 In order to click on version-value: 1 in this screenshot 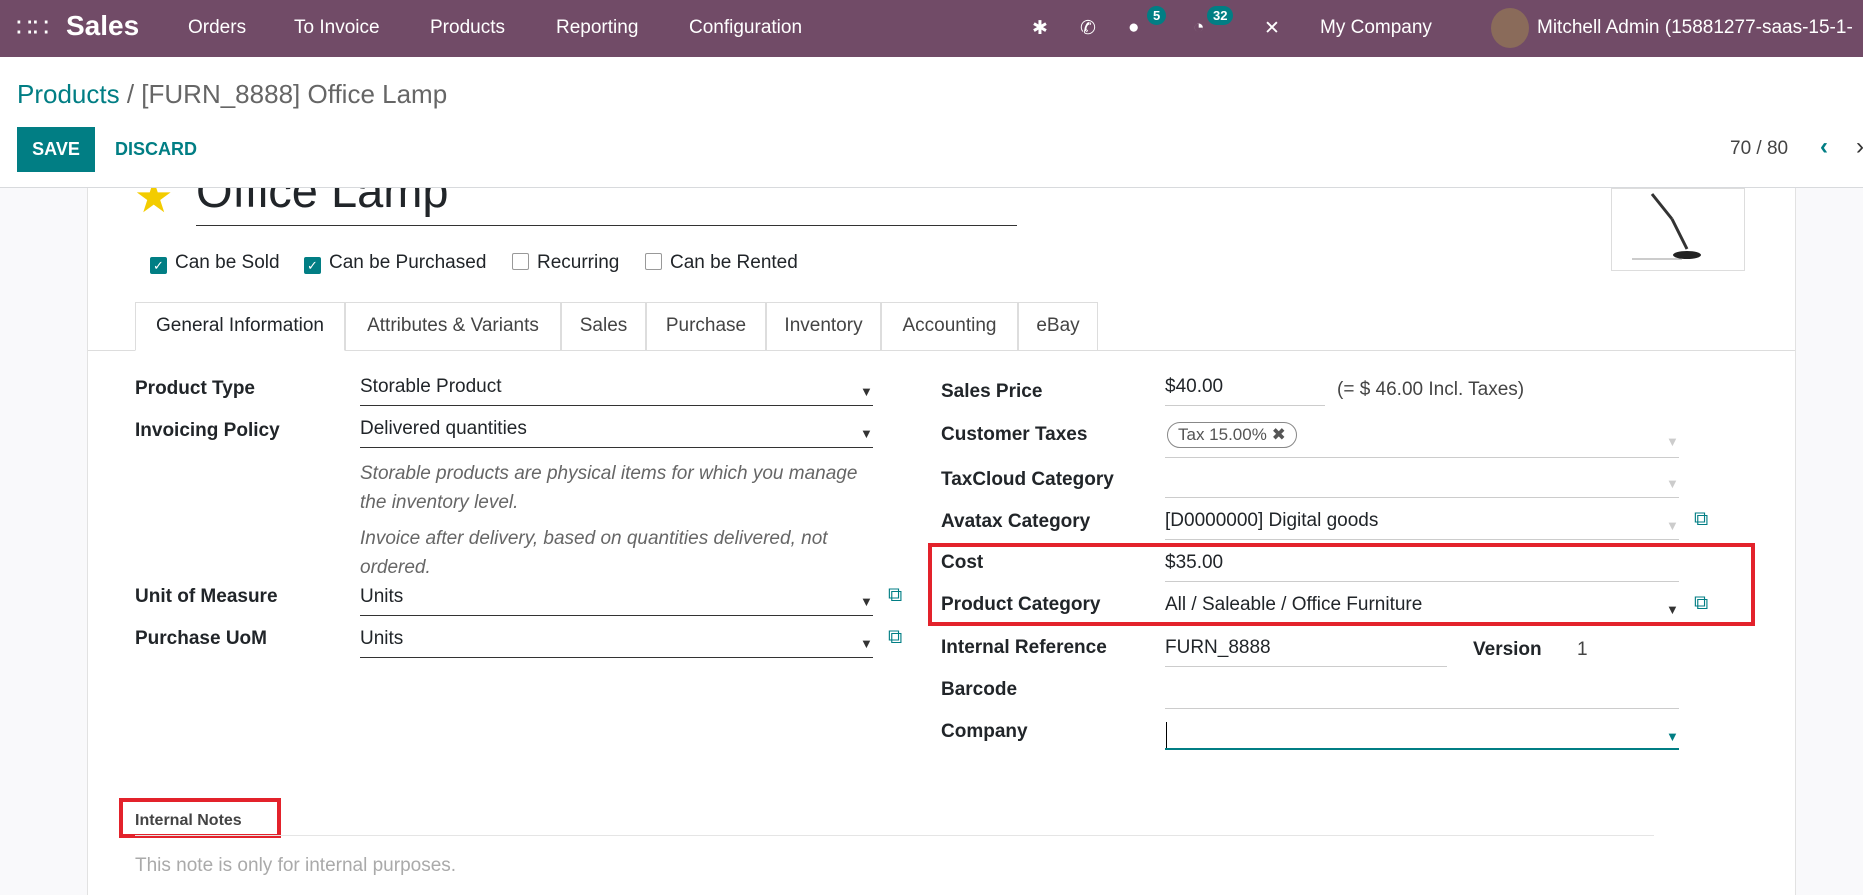, I will do `click(1582, 649)`.